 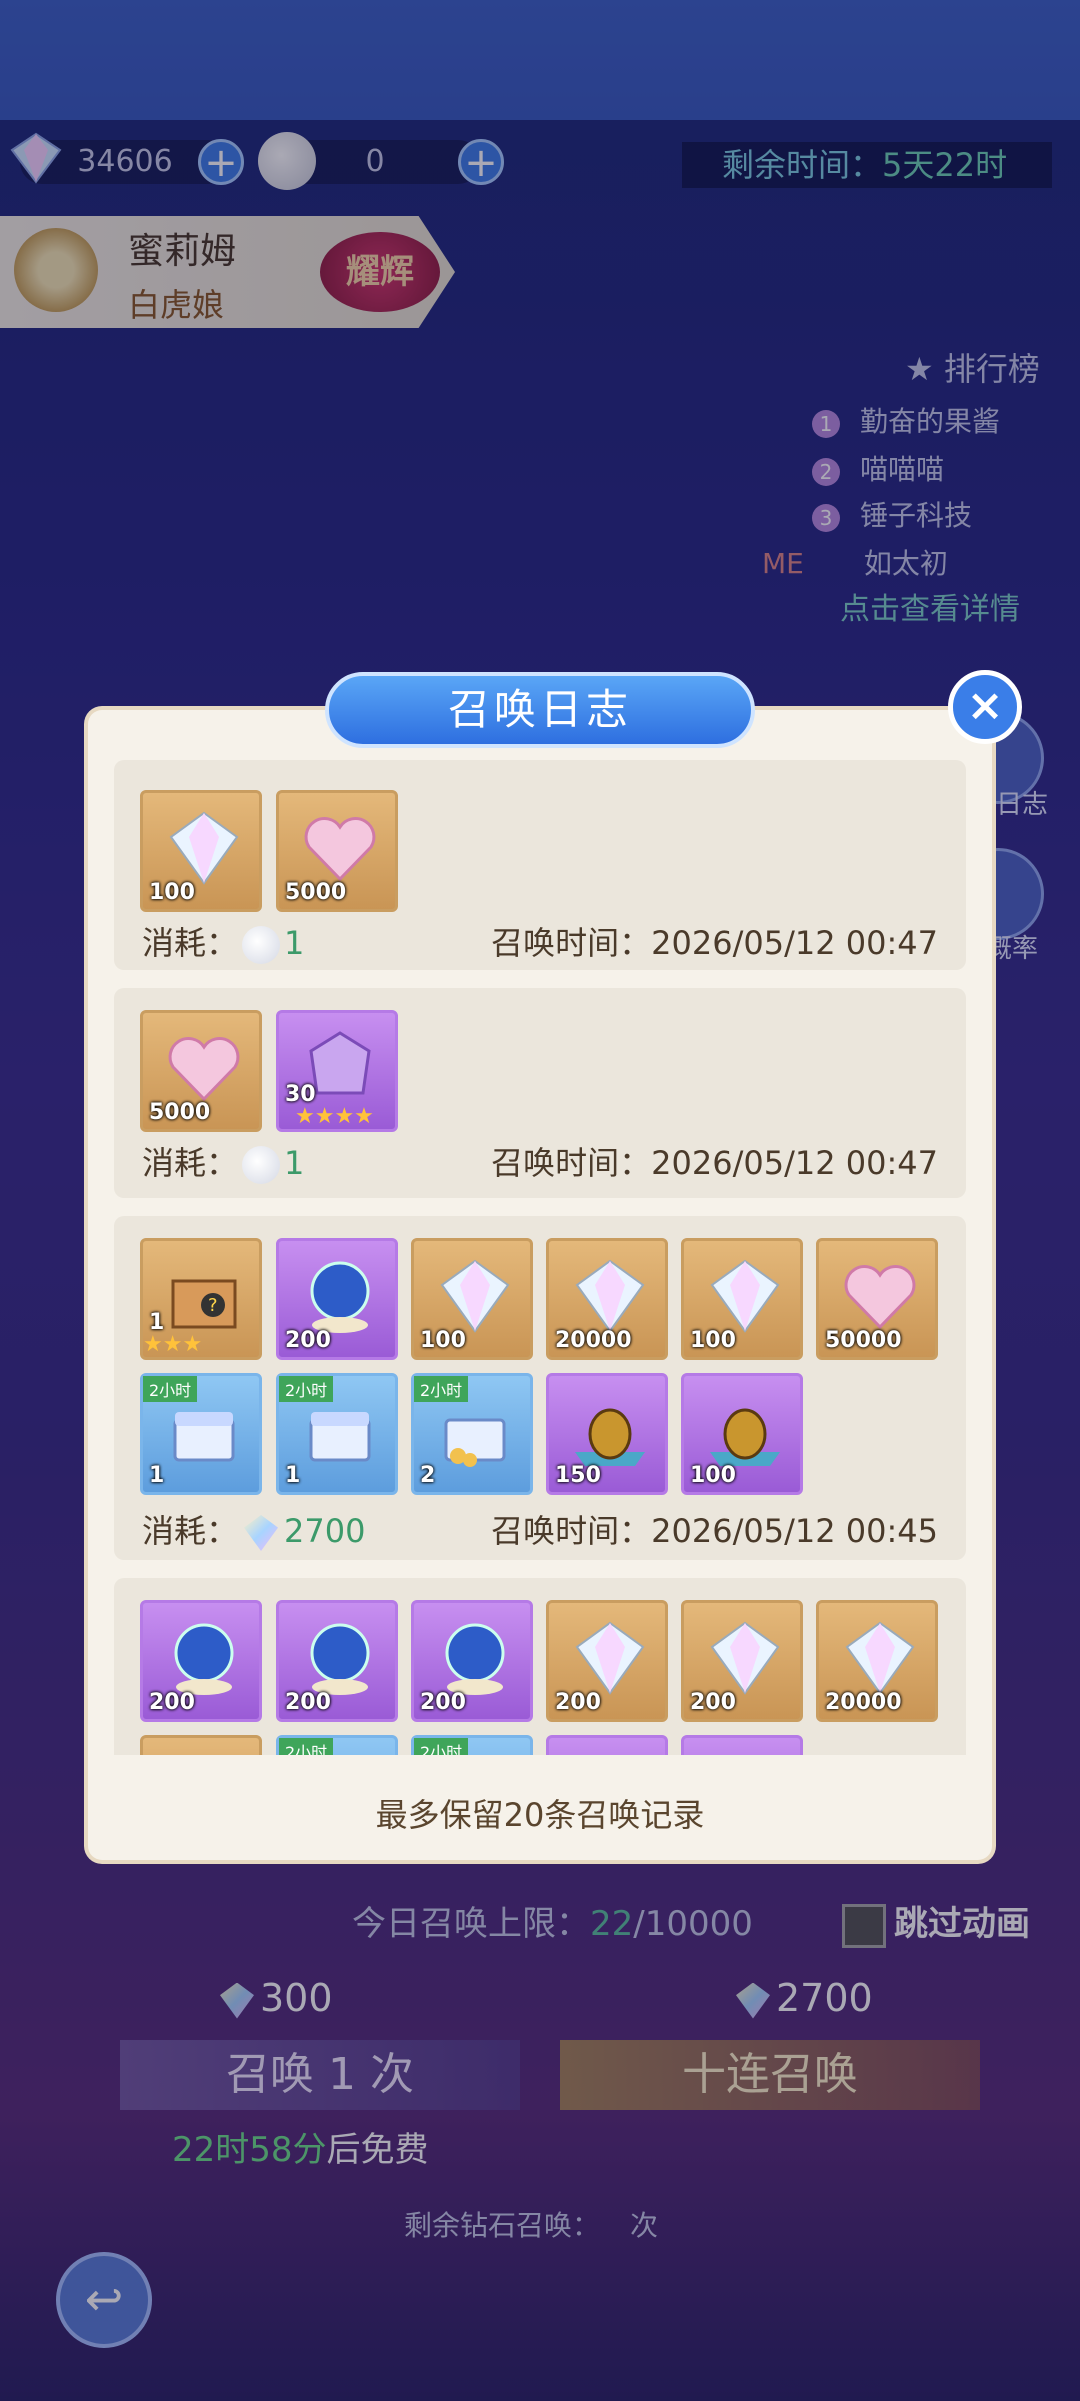 What do you see at coordinates (985, 707) in the screenshot?
I see `close-button: ×` at bounding box center [985, 707].